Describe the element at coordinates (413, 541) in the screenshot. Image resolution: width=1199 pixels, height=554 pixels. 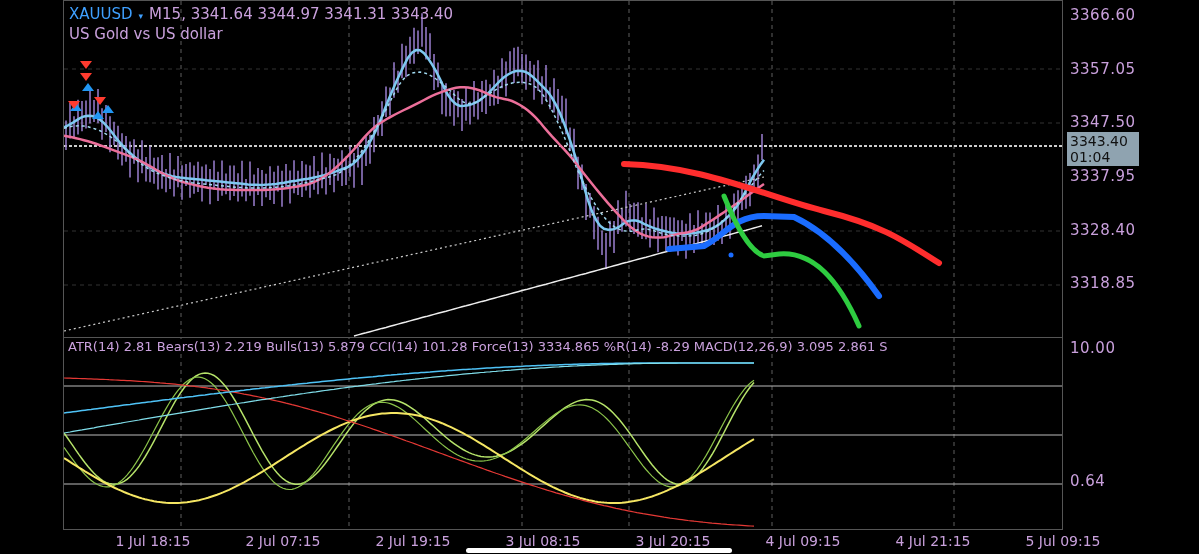
I see `time-label: 2 Jul 19:15` at that location.